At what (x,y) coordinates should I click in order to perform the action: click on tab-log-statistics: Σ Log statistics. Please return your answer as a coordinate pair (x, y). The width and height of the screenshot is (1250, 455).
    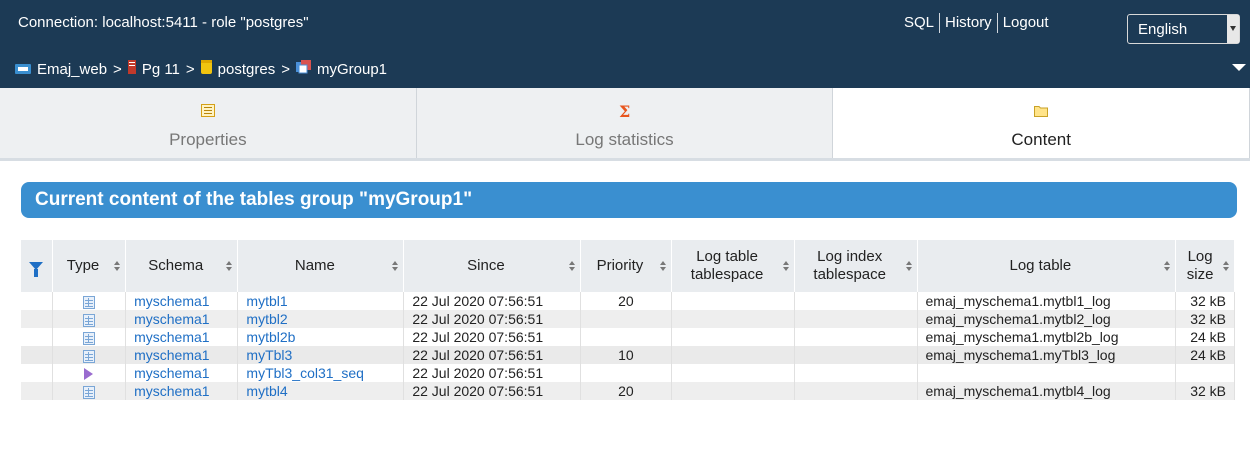
    Looking at the image, I should click on (625, 123).